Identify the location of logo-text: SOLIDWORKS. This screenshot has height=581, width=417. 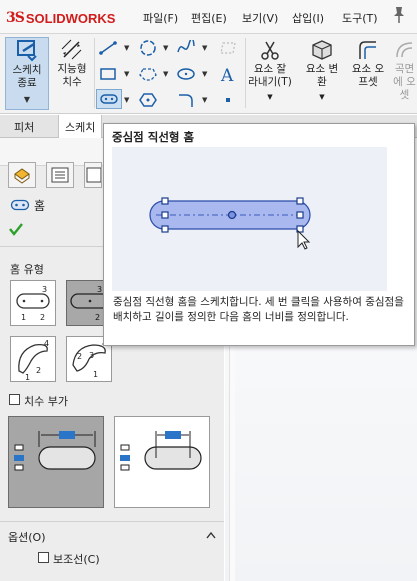
(70, 18).